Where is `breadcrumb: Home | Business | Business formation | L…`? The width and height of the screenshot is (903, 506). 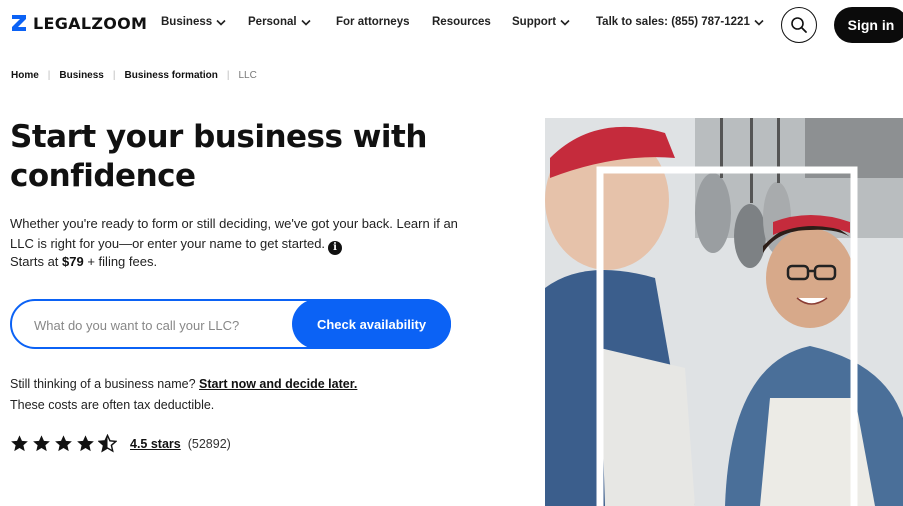
breadcrumb: Home | Business | Business formation | L… is located at coordinates (134, 75).